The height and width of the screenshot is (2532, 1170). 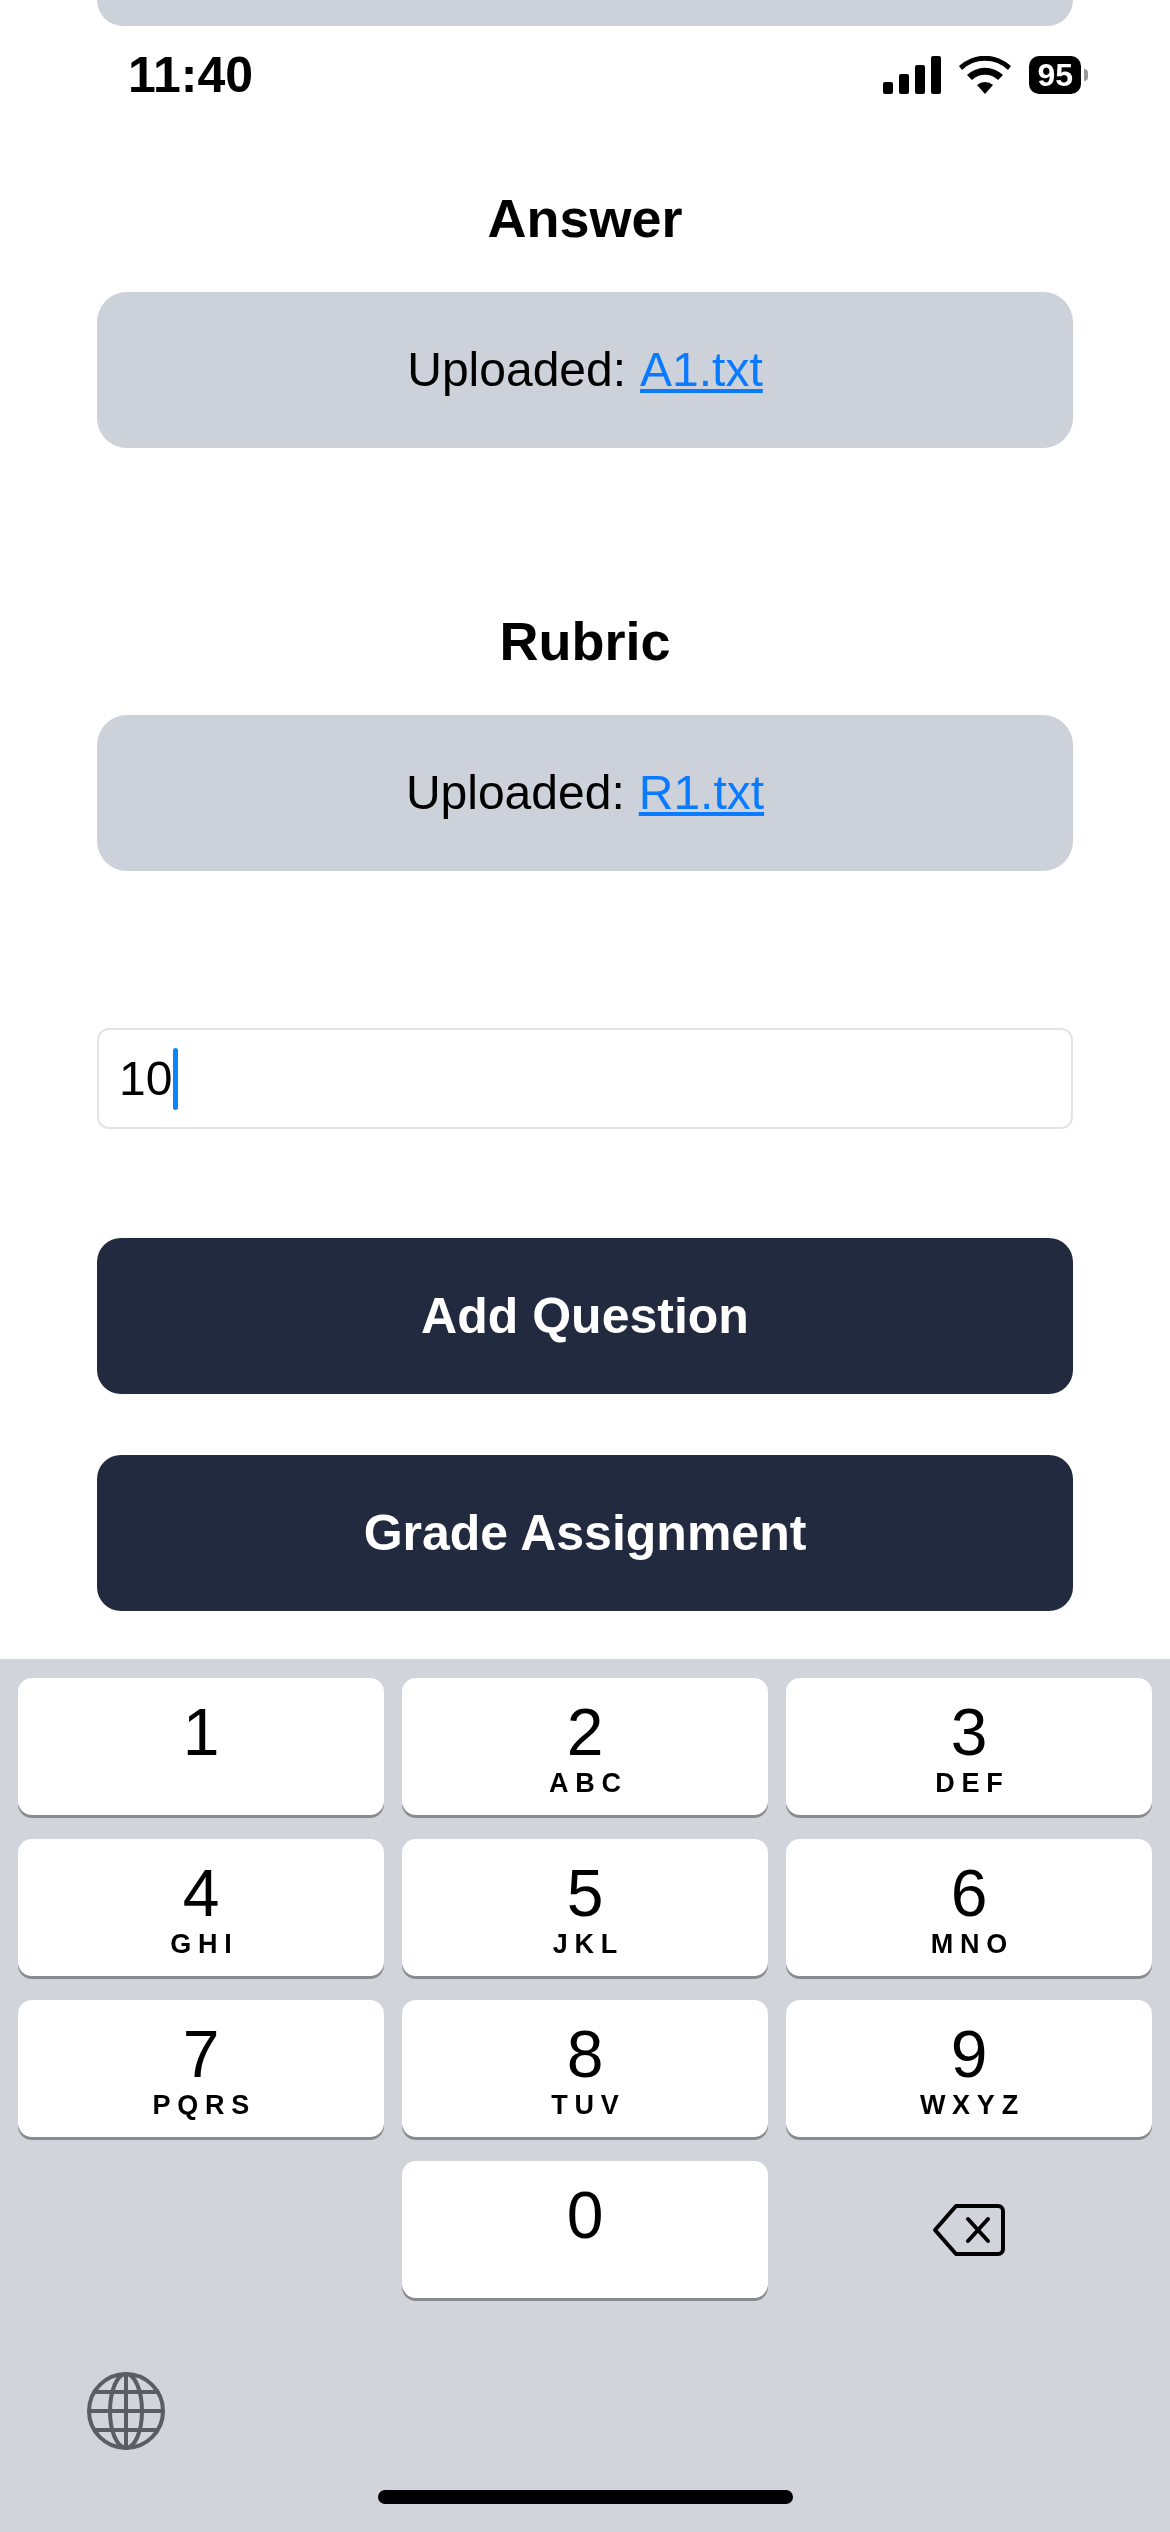 I want to click on delete-icon, so click(x=969, y=2229).